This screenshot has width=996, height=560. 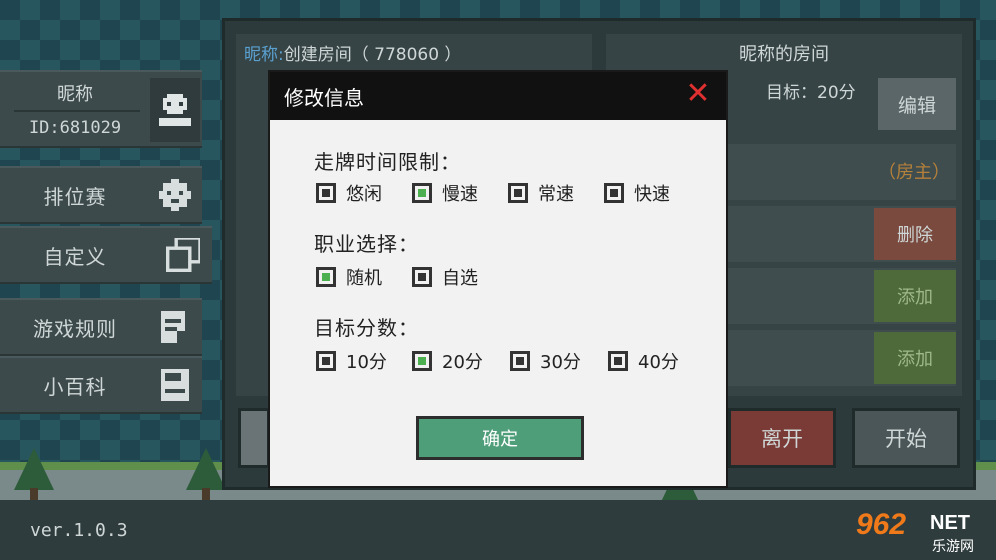 I want to click on menu-ranked-label: 排位赛, so click(x=75, y=196).